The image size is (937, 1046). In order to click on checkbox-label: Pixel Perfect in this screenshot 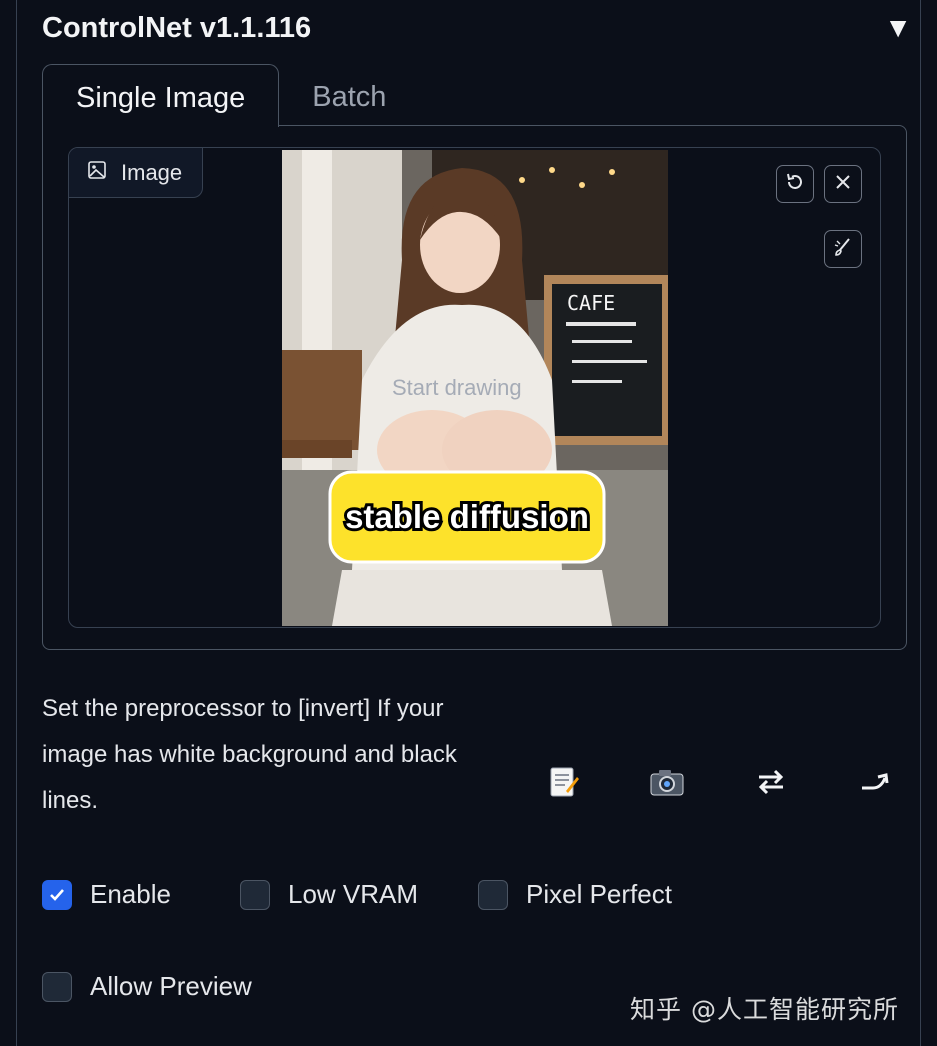, I will do `click(599, 894)`.